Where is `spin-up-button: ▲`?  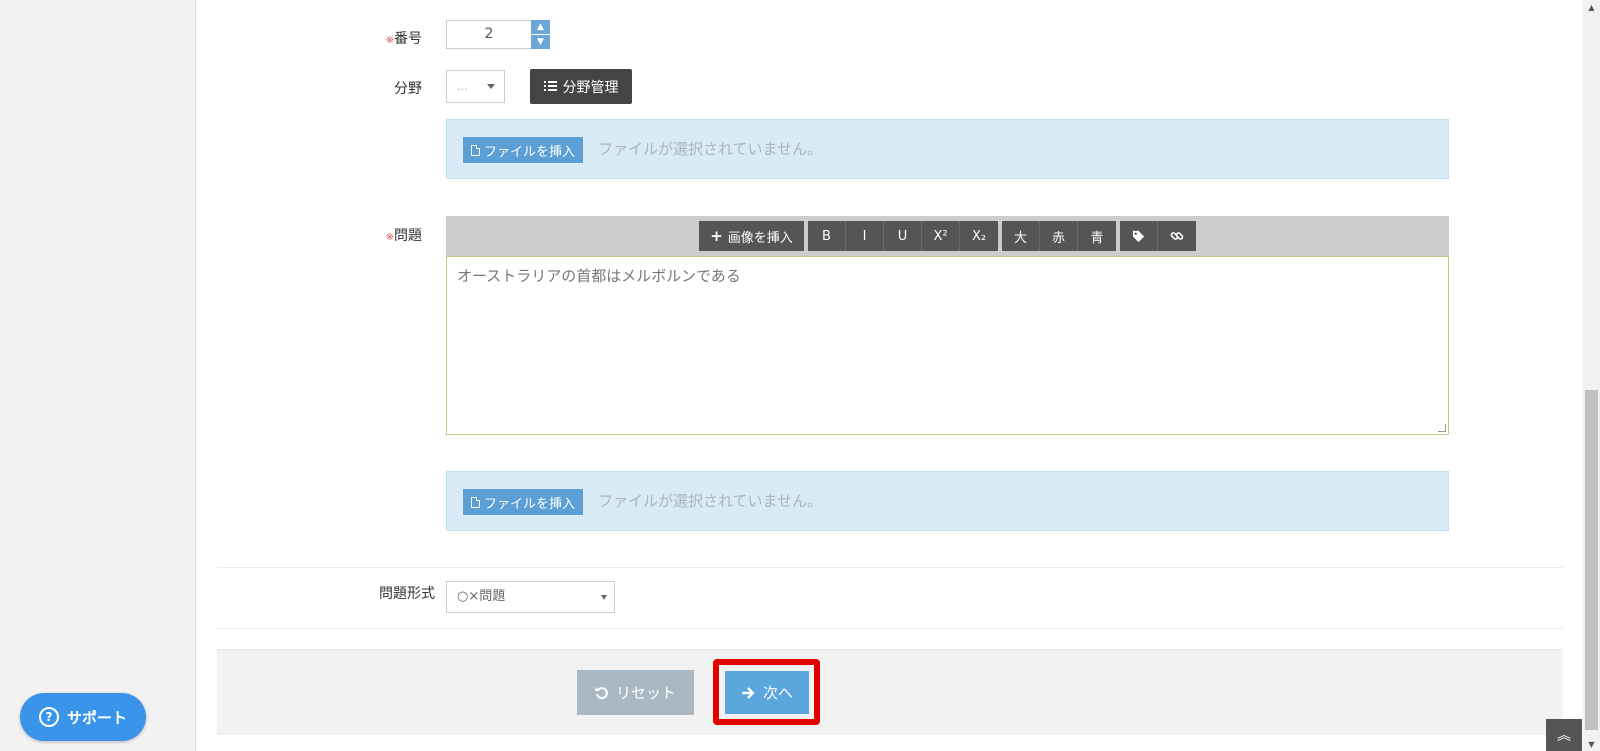 spin-up-button: ▲ is located at coordinates (540, 27).